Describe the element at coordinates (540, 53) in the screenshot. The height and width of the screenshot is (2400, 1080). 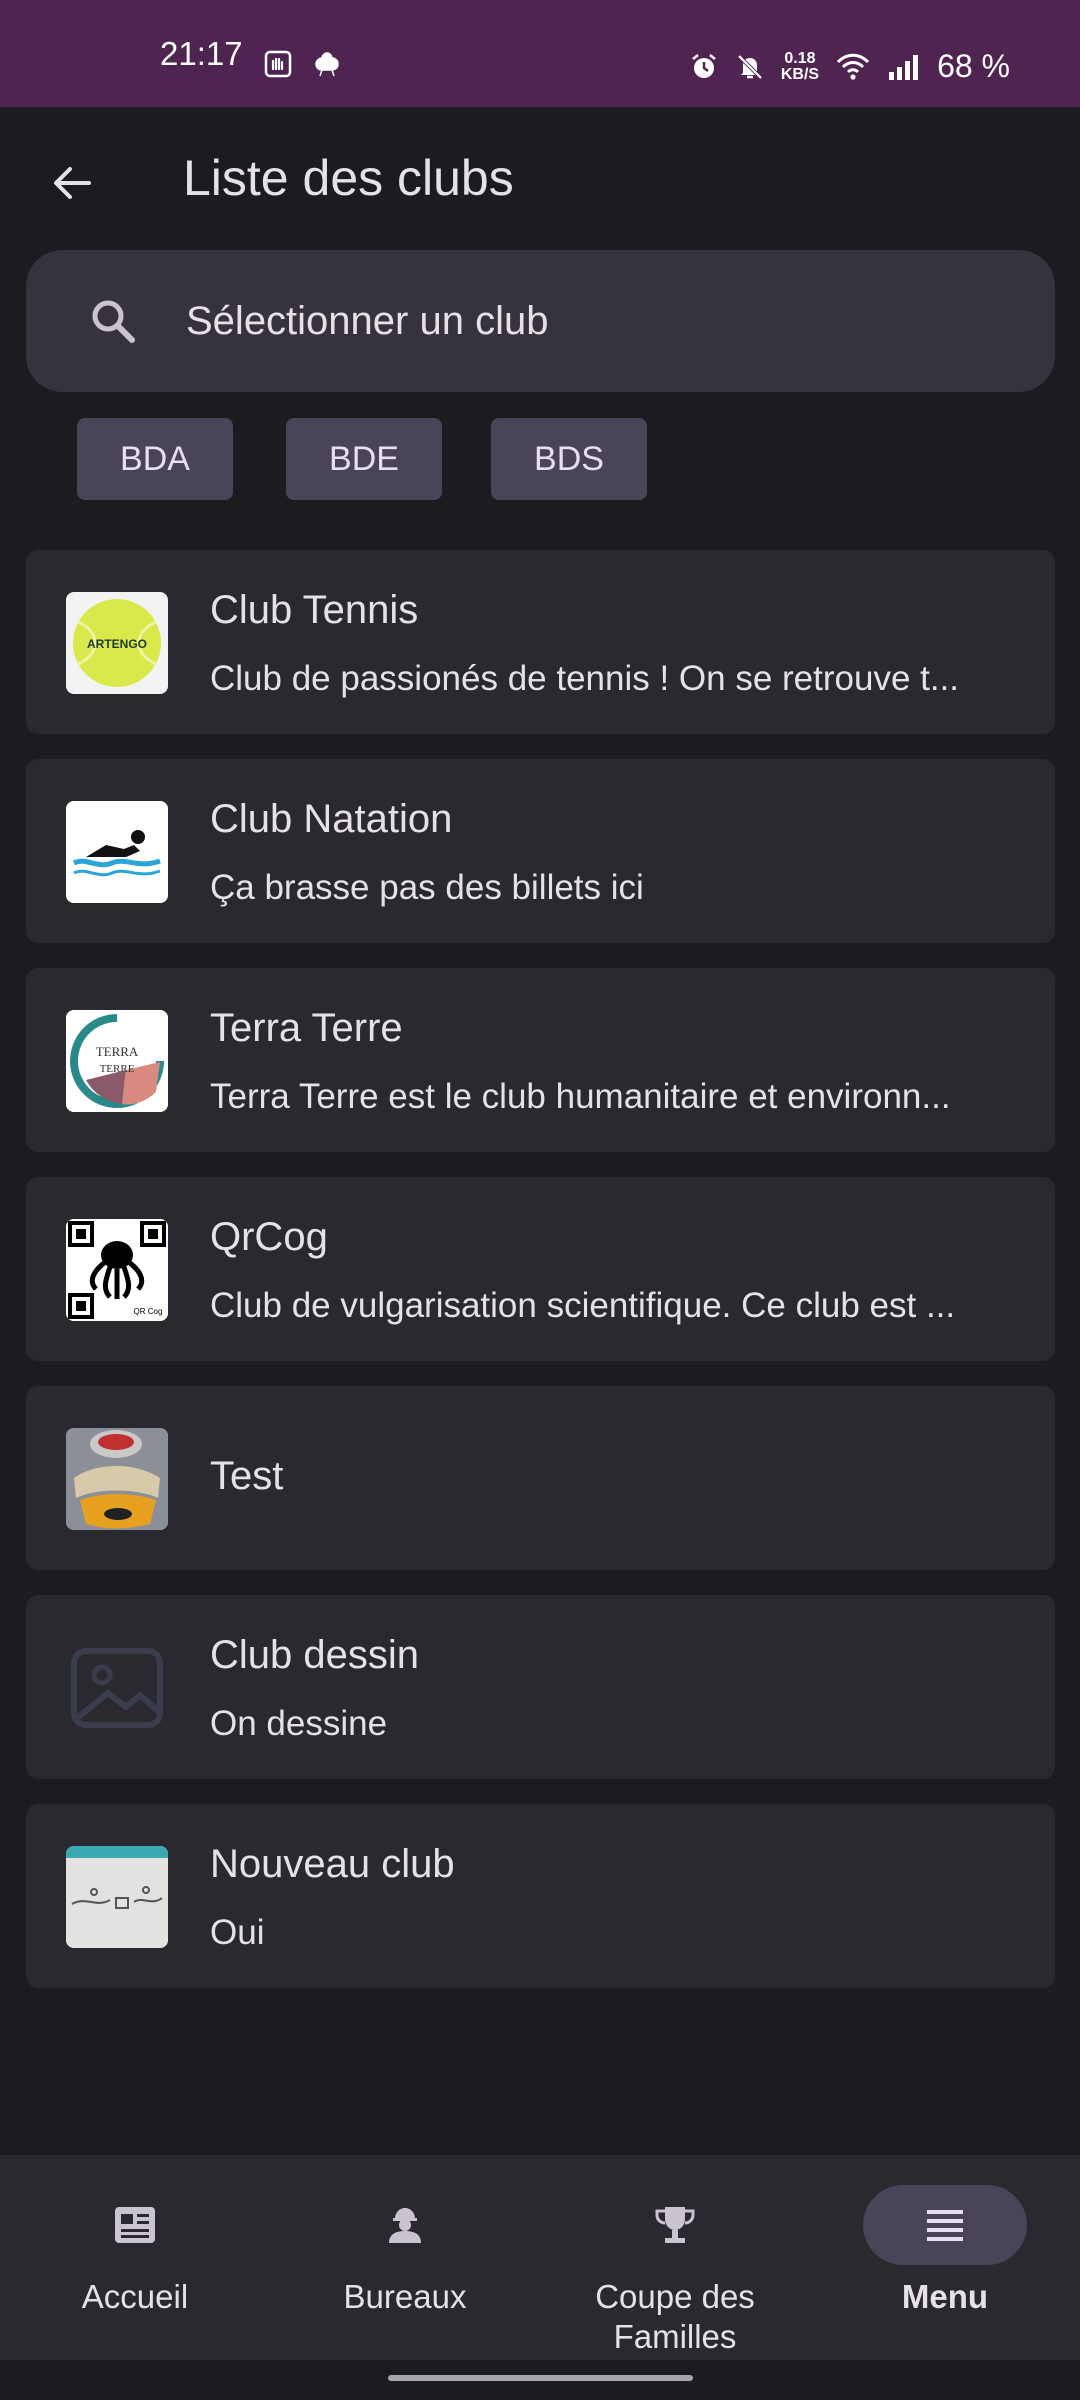
I see `status-bar: 21:17 0.18 KB/S 68 %` at that location.